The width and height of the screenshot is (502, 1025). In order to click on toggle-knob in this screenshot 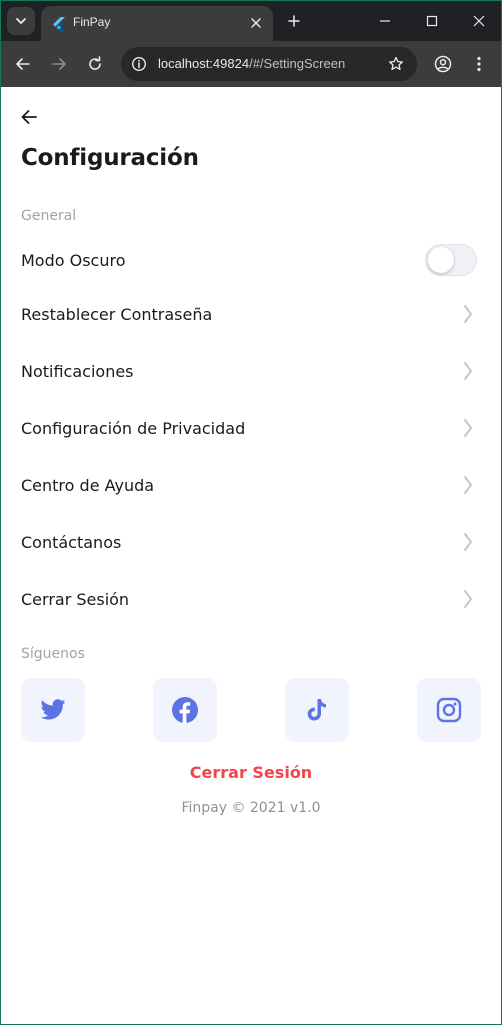, I will do `click(441, 260)`.